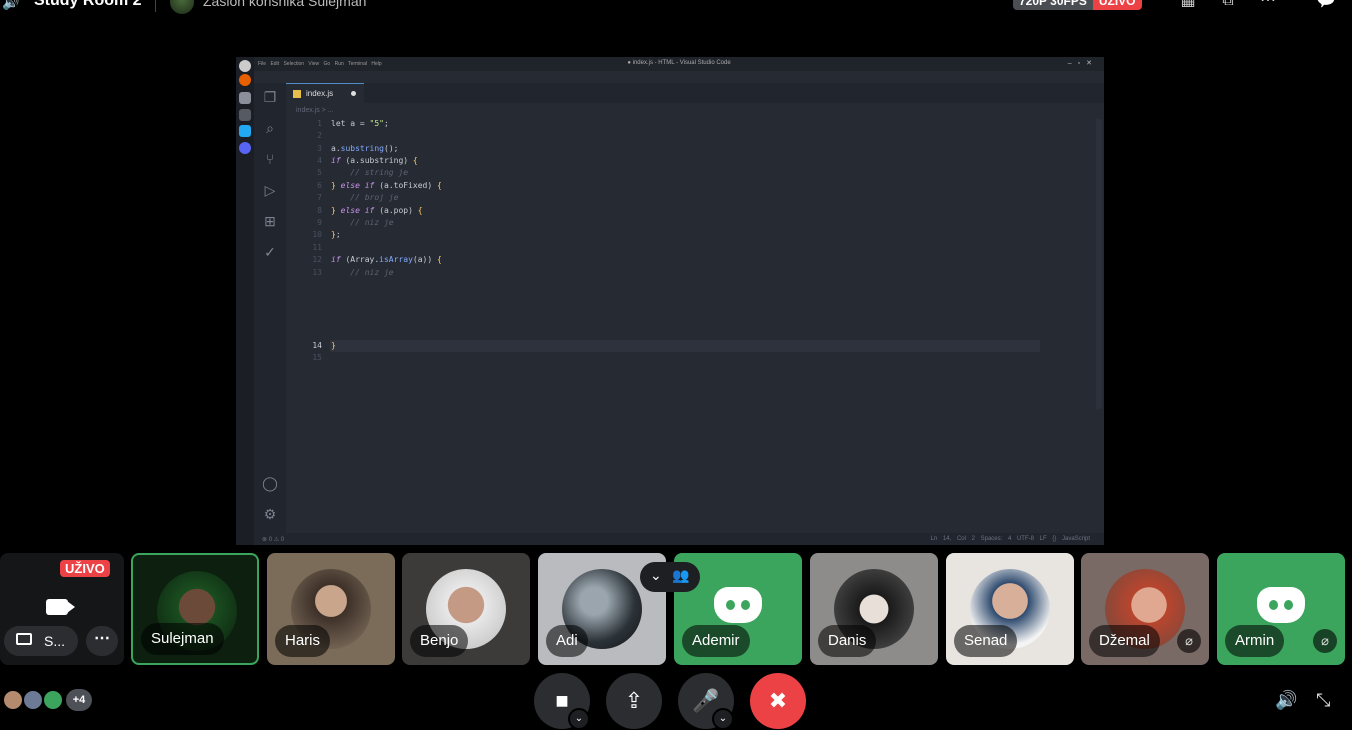  Describe the element at coordinates (245, 148) in the screenshot. I see `discord-app-icon` at that location.